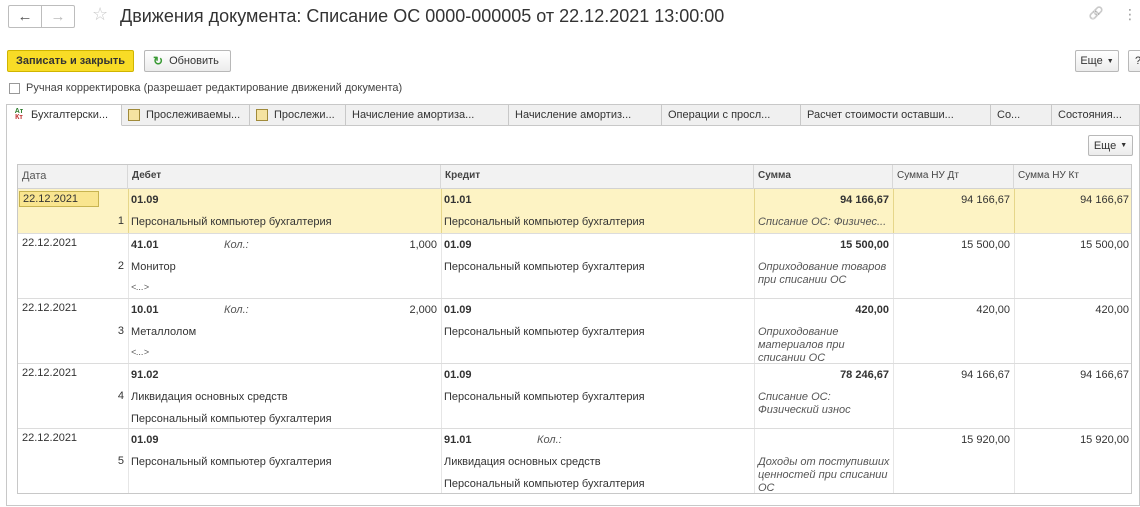 The height and width of the screenshot is (507, 1140). Describe the element at coordinates (194, 61) in the screenshot. I see `refresh-label: Обновить` at that location.